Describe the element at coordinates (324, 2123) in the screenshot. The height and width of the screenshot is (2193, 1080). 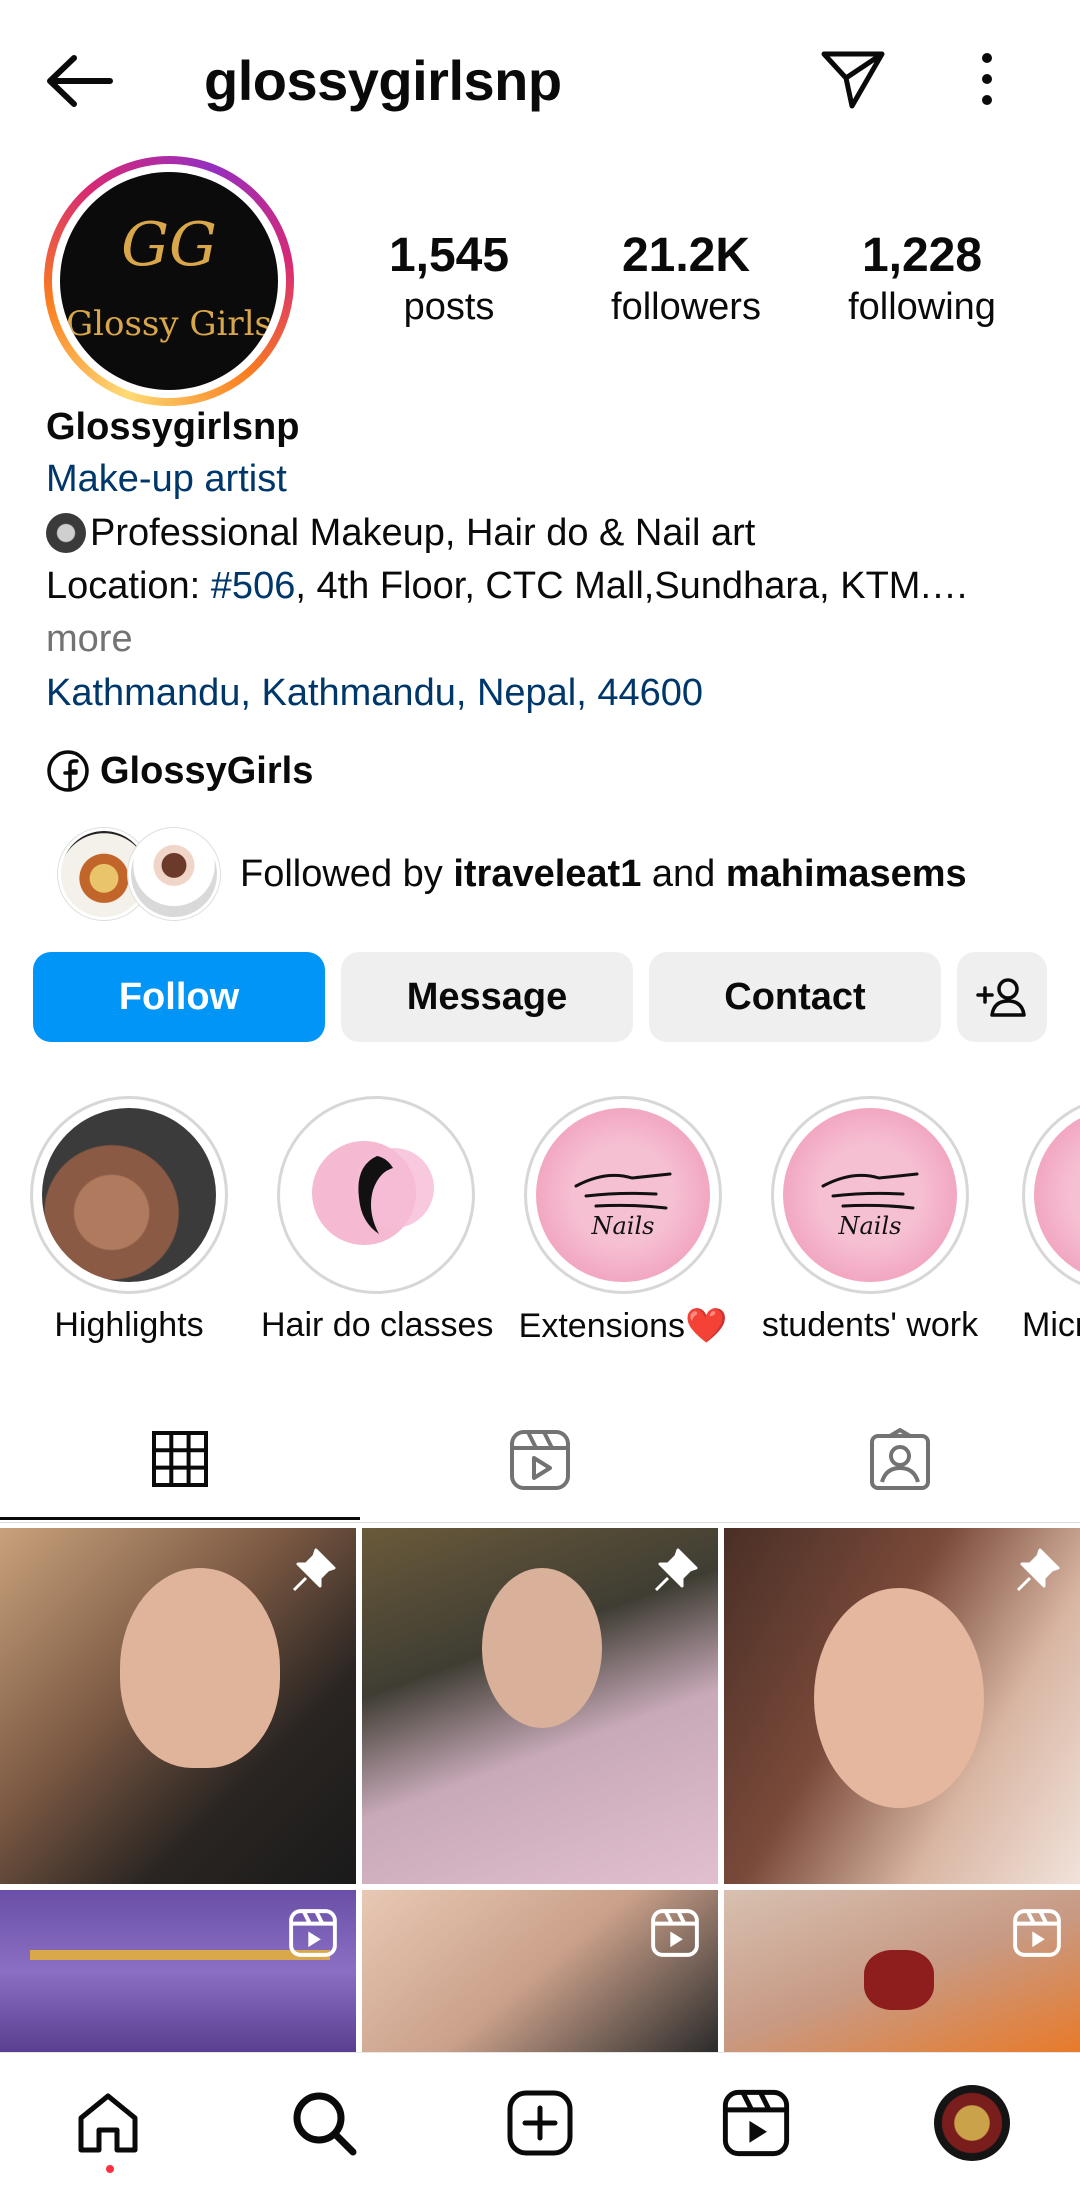
I see `nav-search` at that location.